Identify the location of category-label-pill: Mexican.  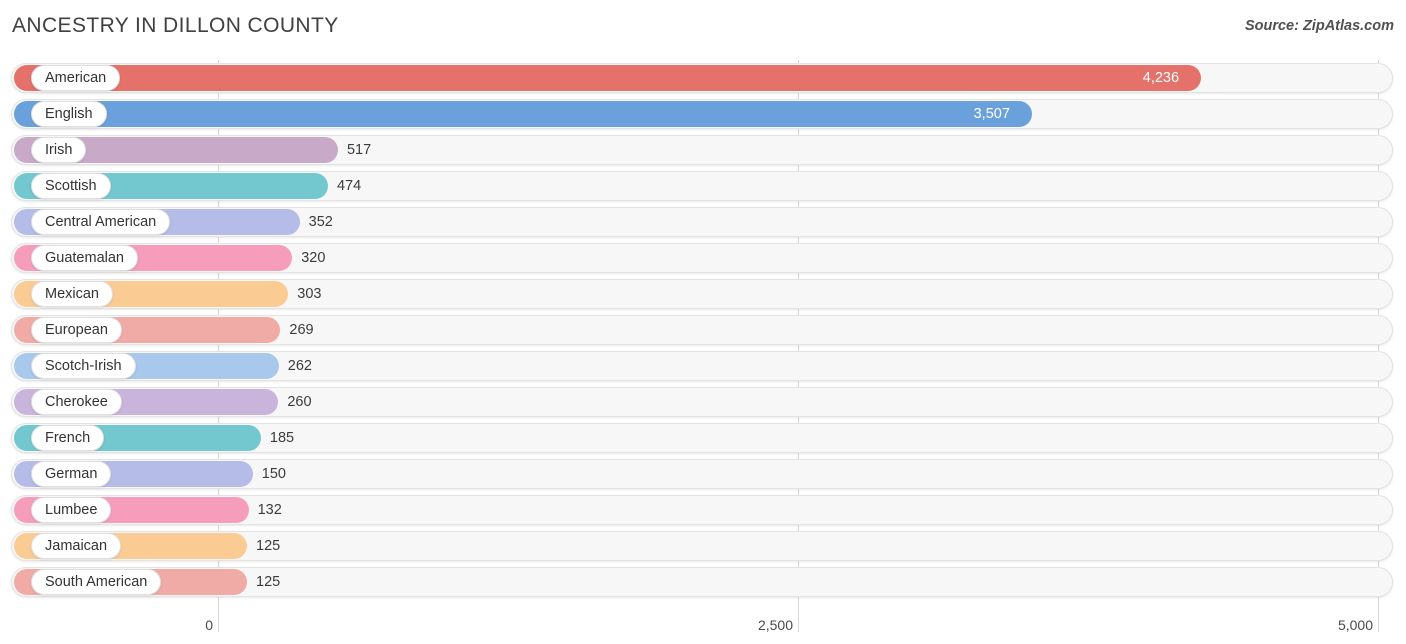
(72, 294).